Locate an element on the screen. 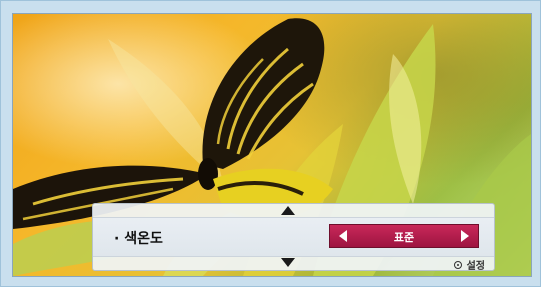 The height and width of the screenshot is (287, 541). ok-button-icon is located at coordinates (457, 264).